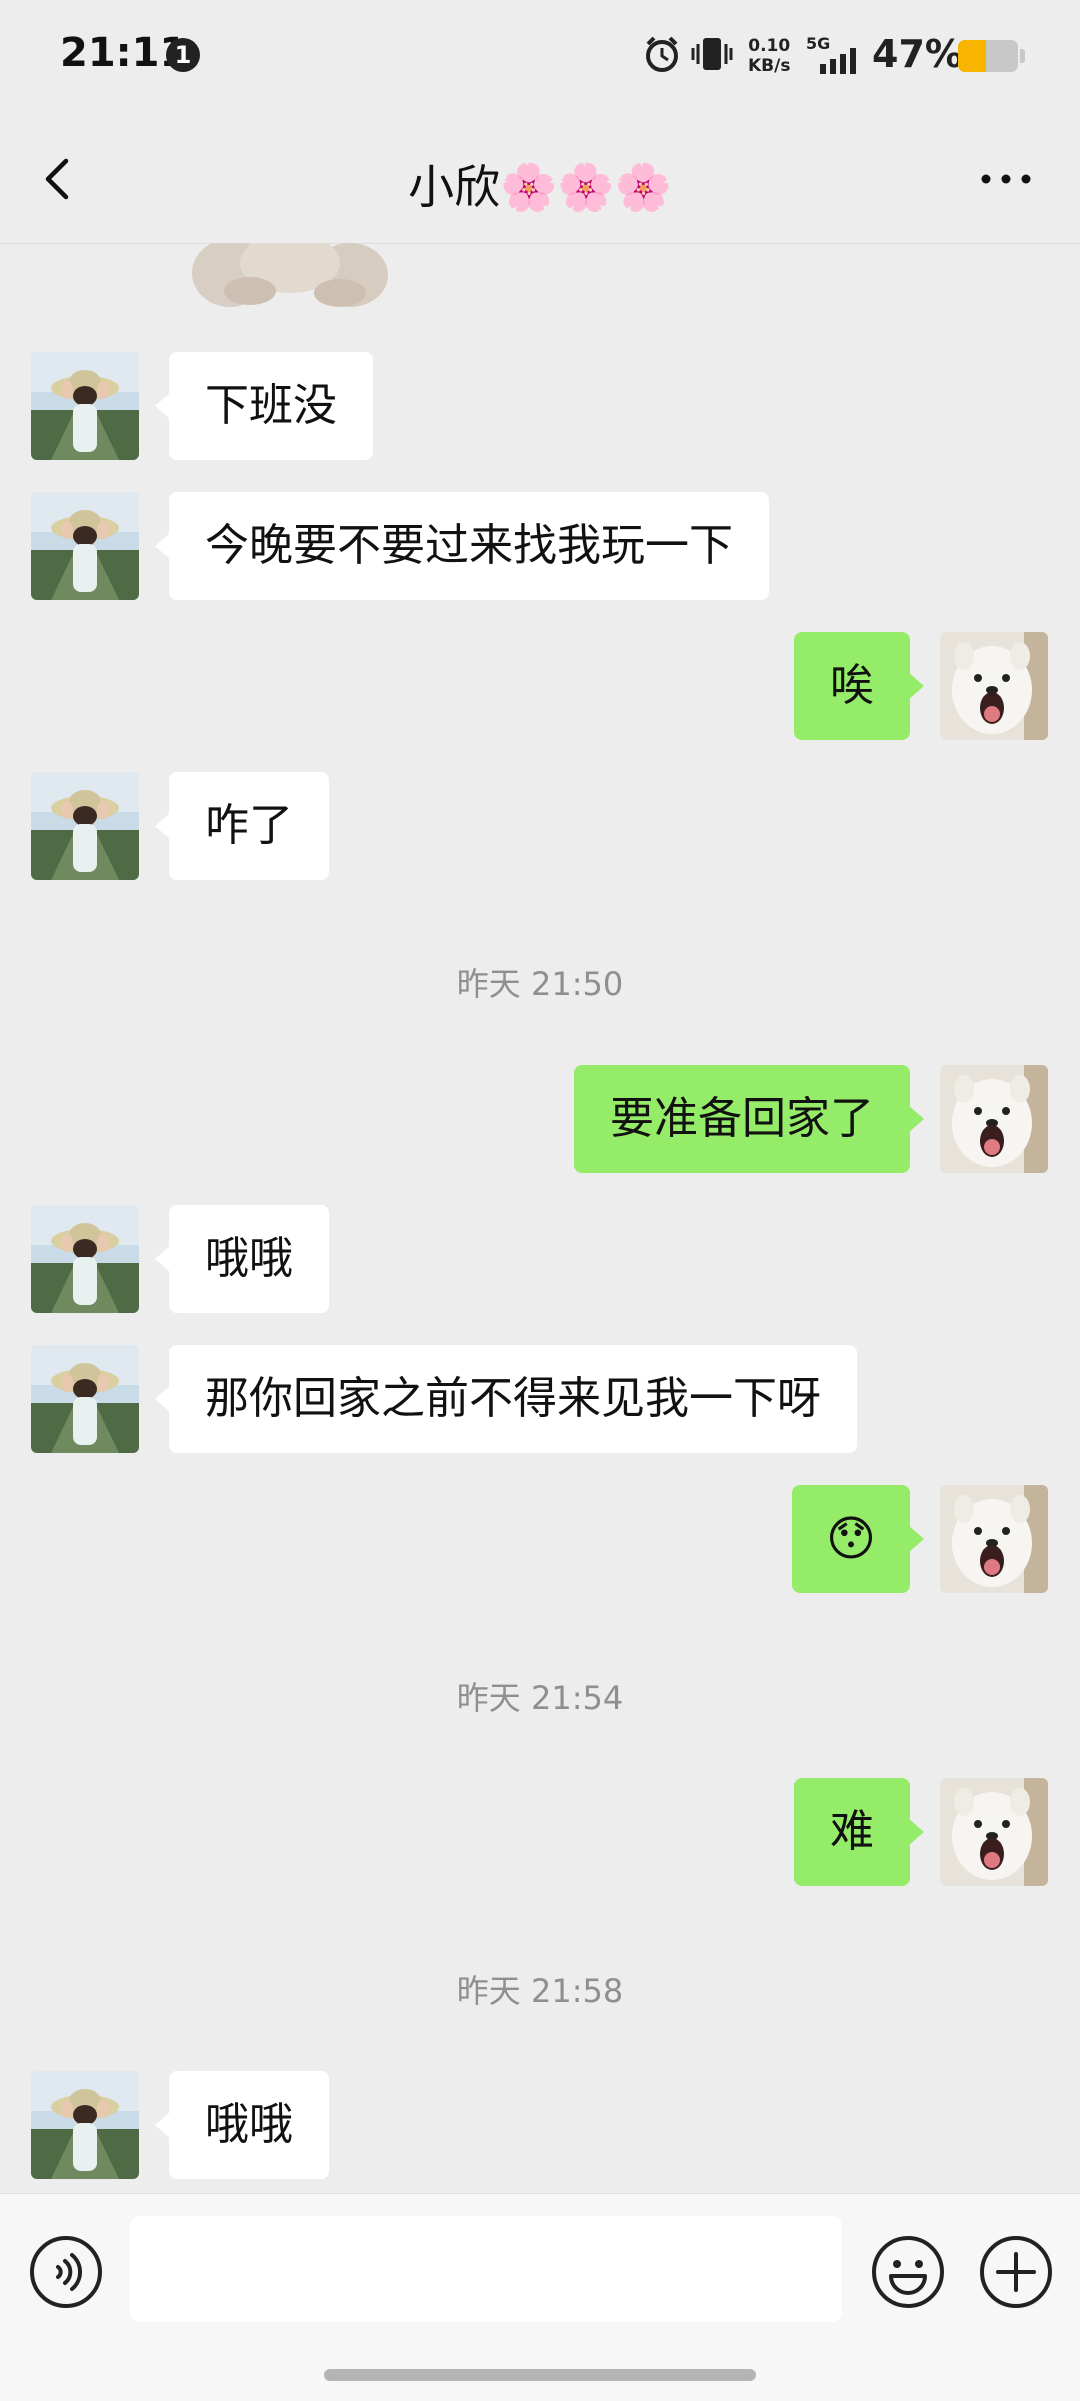 The height and width of the screenshot is (2401, 1080). I want to click on timestamp: 昨天 21:50, so click(540, 984).